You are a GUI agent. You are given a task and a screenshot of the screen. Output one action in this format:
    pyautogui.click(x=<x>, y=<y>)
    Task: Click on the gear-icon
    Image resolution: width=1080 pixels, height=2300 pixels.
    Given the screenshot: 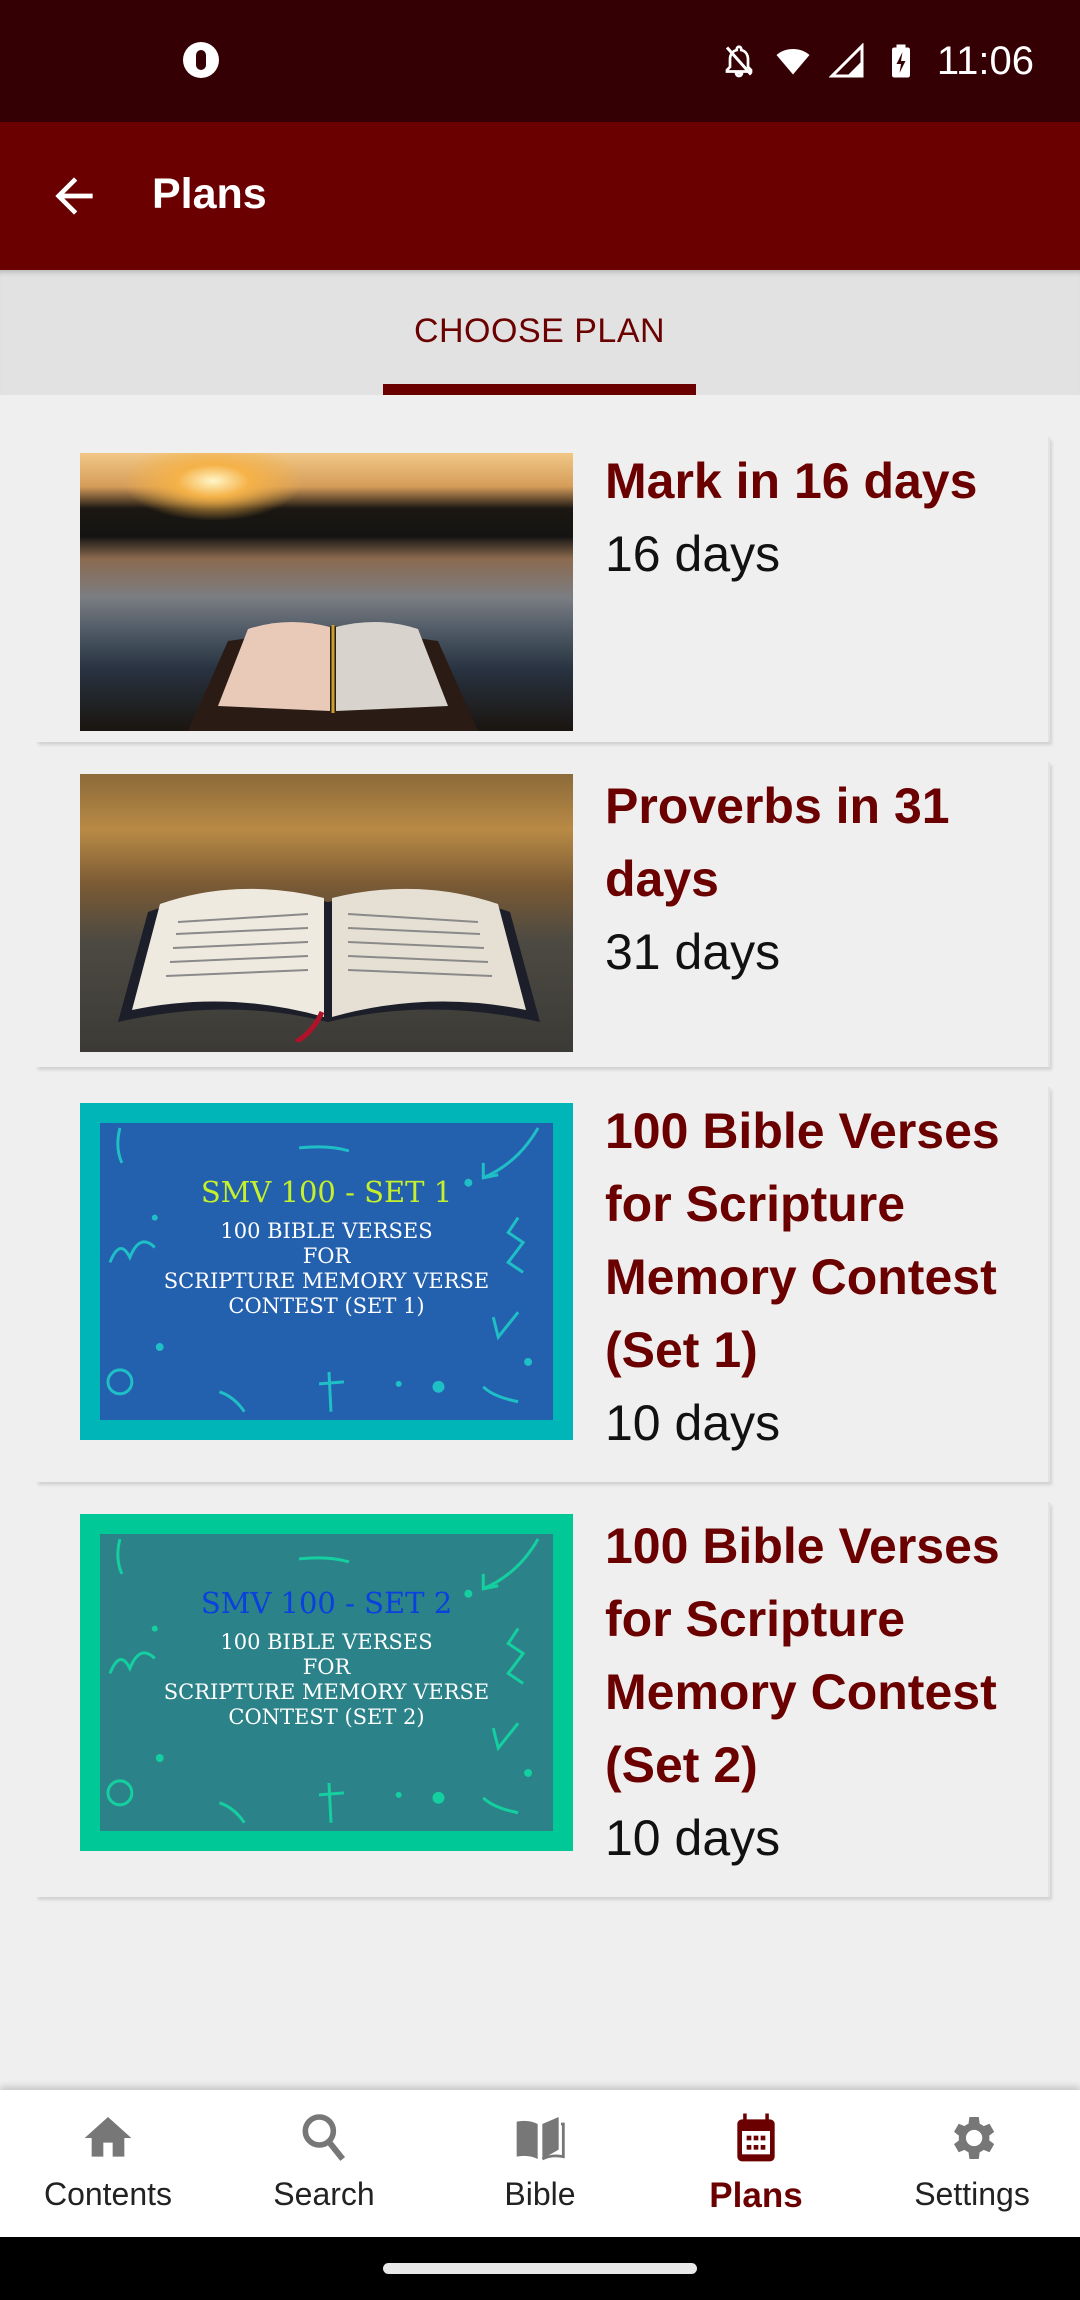 What is the action you would take?
    pyautogui.click(x=974, y=2138)
    